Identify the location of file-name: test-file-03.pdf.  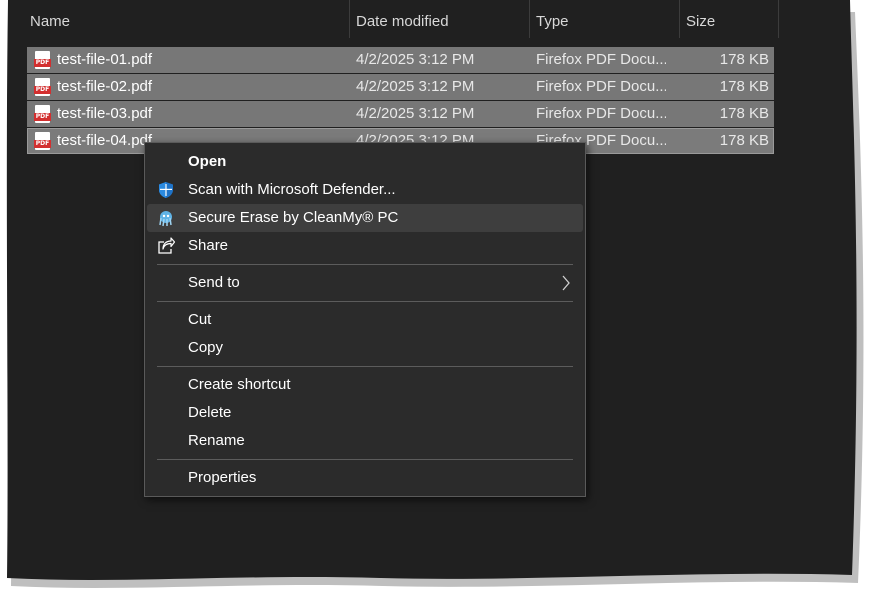
(105, 113).